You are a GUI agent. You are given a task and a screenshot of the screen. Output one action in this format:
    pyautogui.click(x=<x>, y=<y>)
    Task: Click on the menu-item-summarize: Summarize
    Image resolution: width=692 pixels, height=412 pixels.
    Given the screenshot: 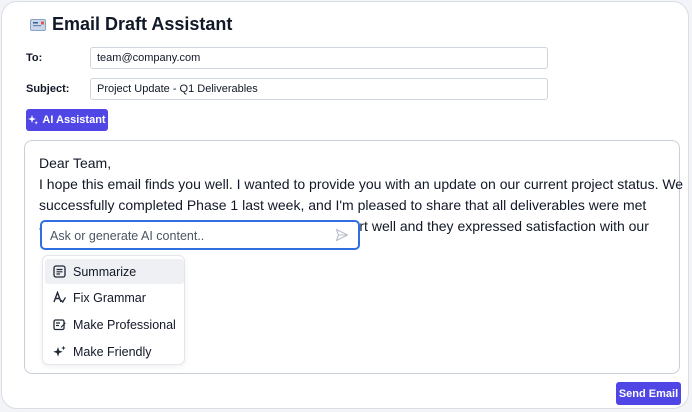 What is the action you would take?
    pyautogui.click(x=114, y=271)
    